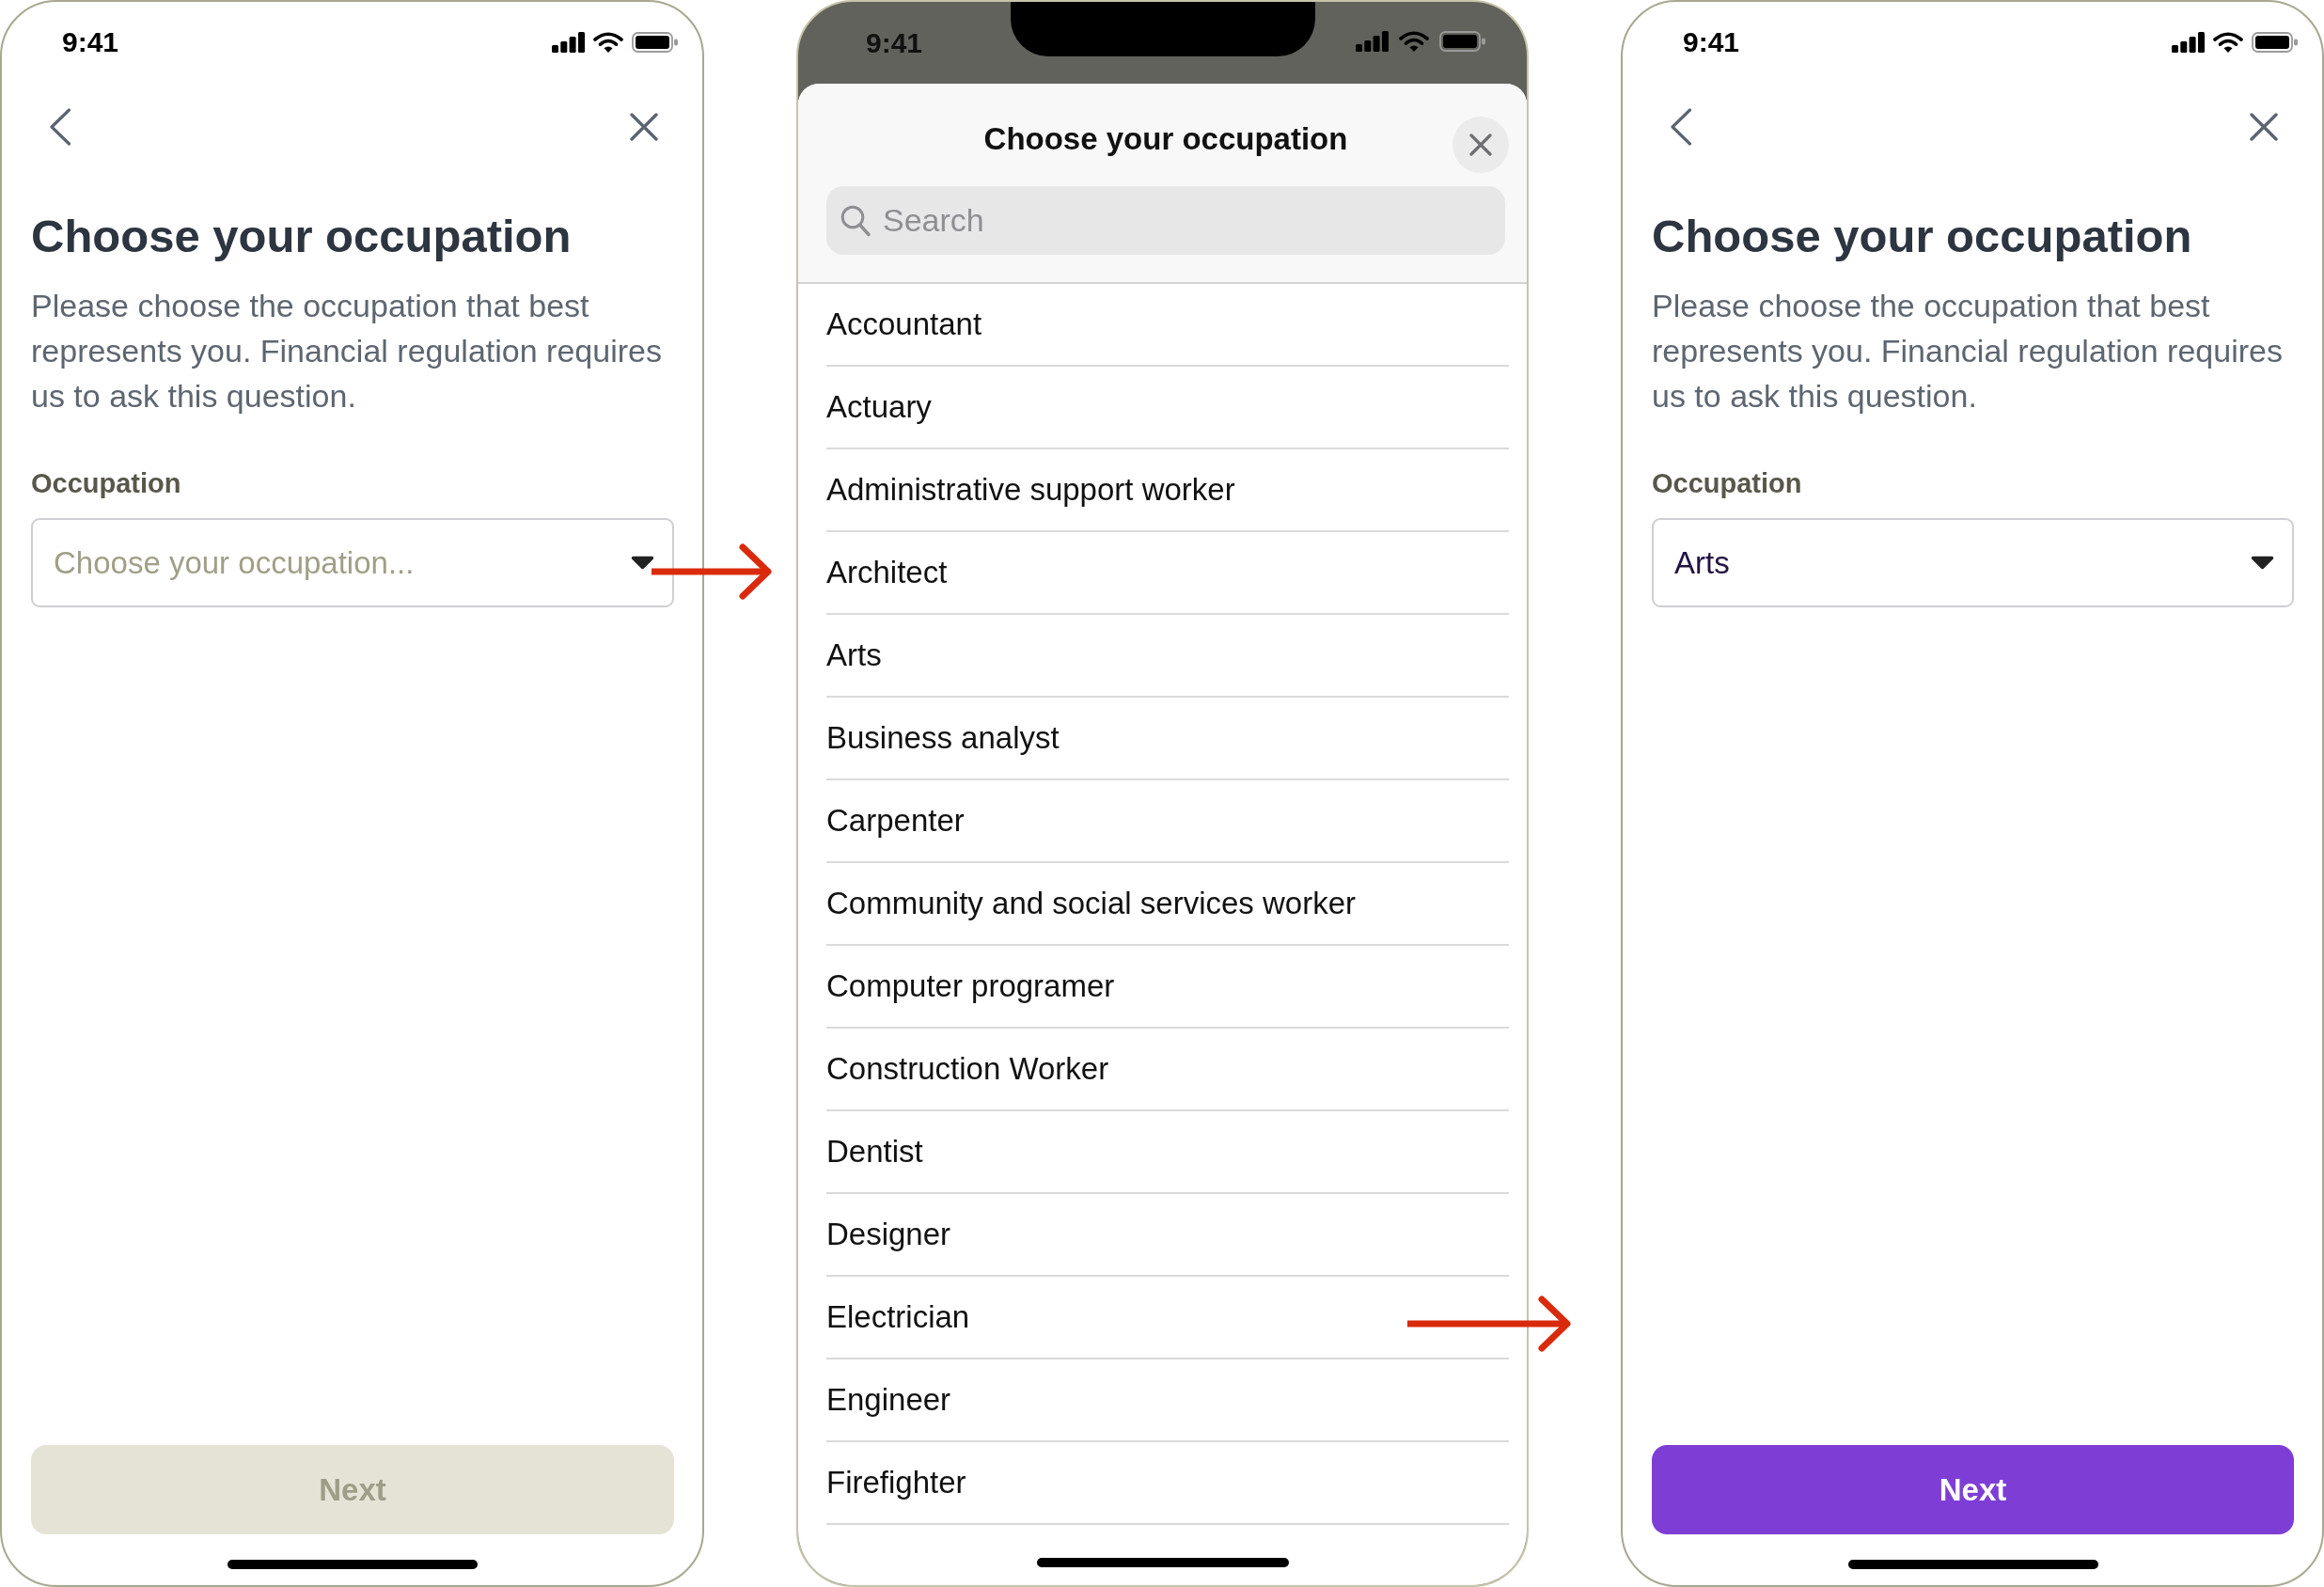 This screenshot has height=1587, width=2324. Describe the element at coordinates (1167, 325) in the screenshot. I see `option-item: Accountant` at that location.